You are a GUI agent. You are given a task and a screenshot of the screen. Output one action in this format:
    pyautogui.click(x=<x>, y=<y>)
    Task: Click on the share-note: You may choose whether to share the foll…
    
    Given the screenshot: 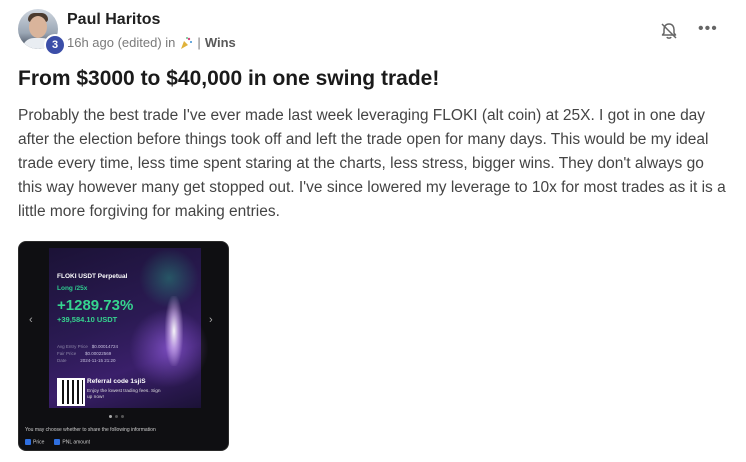 What is the action you would take?
    pyautogui.click(x=90, y=430)
    